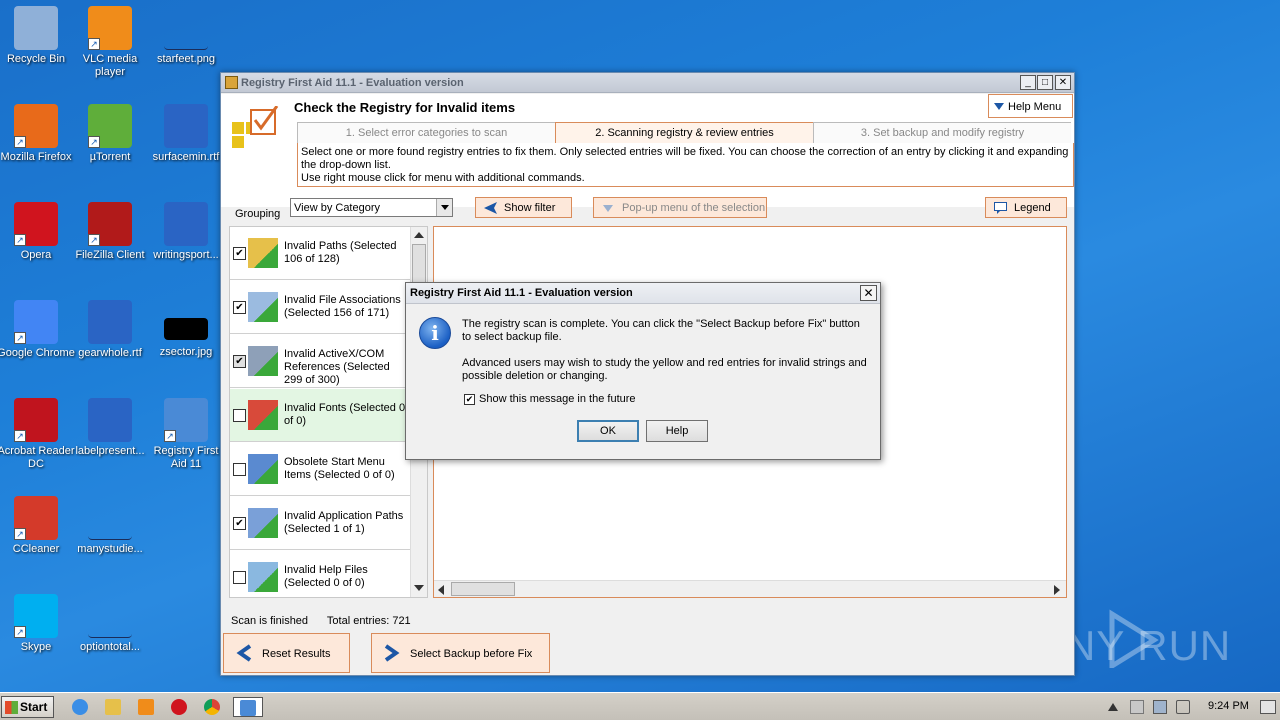 The image size is (1280, 720). What do you see at coordinates (146, 707) in the screenshot?
I see `media-player-taskbar-icon` at bounding box center [146, 707].